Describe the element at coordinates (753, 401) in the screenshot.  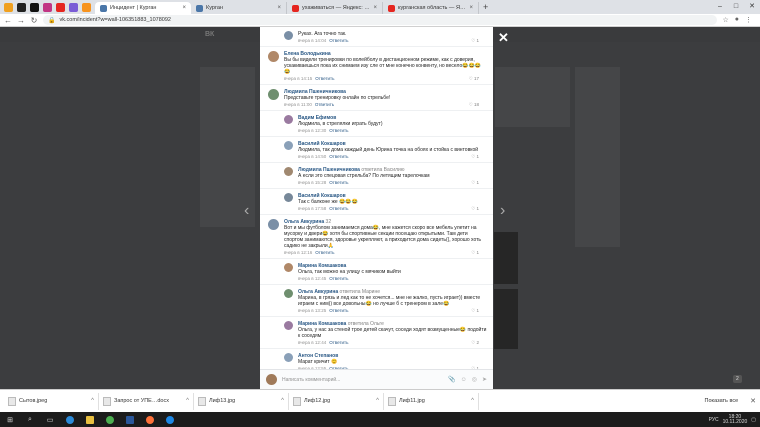
I see `close-downloads-icon: ✕` at that location.